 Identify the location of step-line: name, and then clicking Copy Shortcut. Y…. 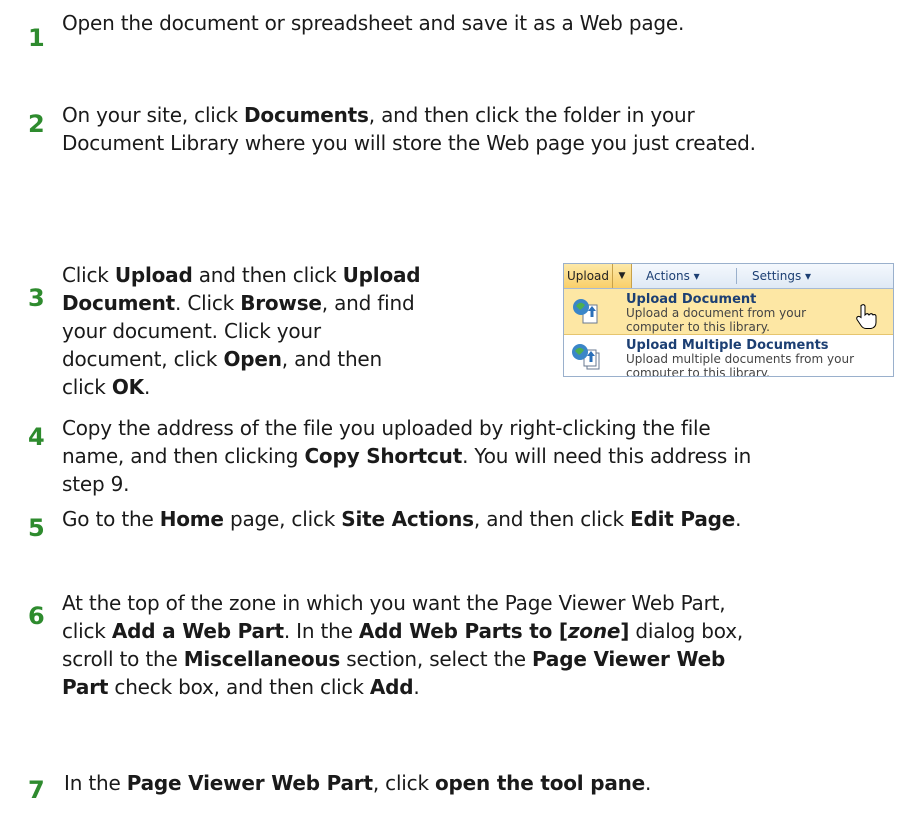
(407, 456).